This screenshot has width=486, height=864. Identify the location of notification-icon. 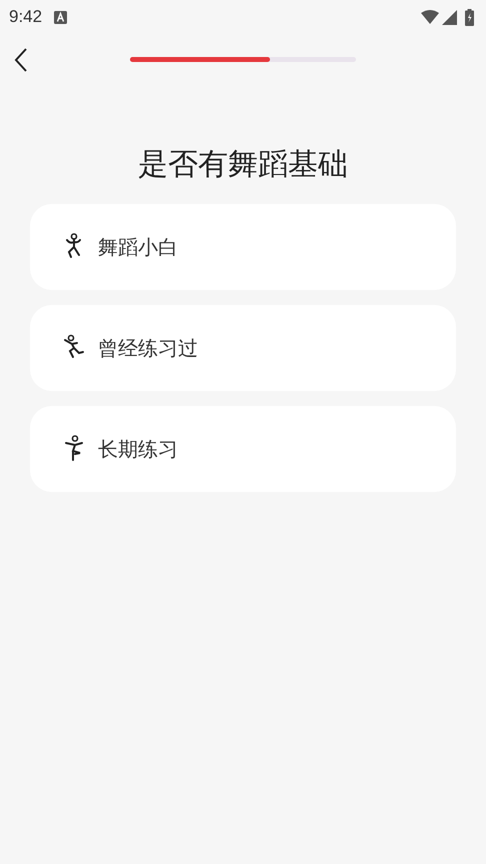
(61, 17).